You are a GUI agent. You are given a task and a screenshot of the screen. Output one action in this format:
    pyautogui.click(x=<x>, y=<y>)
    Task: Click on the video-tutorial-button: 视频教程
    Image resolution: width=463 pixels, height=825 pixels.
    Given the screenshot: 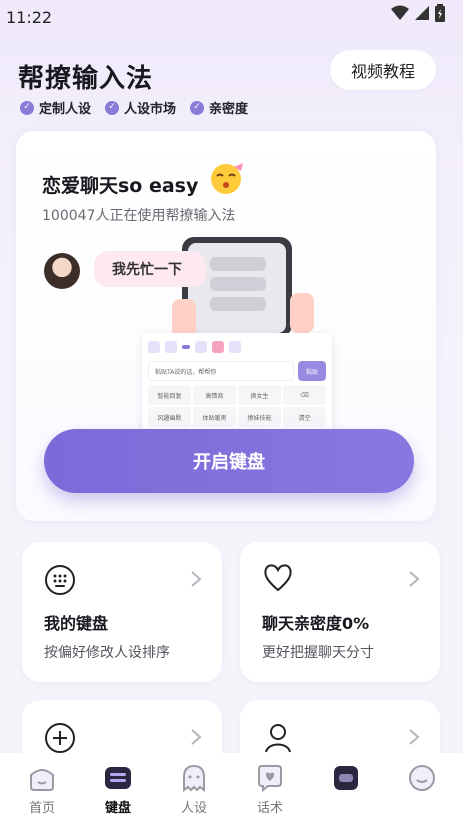 What is the action you would take?
    pyautogui.click(x=383, y=70)
    